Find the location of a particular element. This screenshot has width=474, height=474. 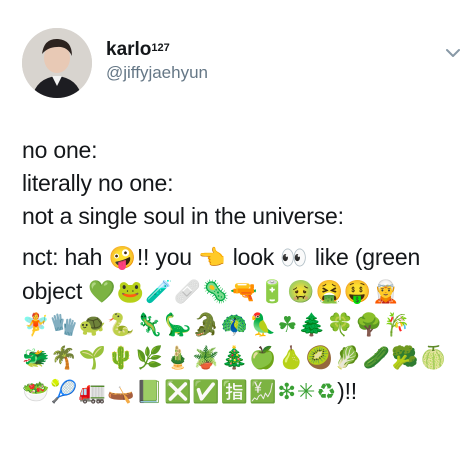

text-segment: look is located at coordinates (253, 257).